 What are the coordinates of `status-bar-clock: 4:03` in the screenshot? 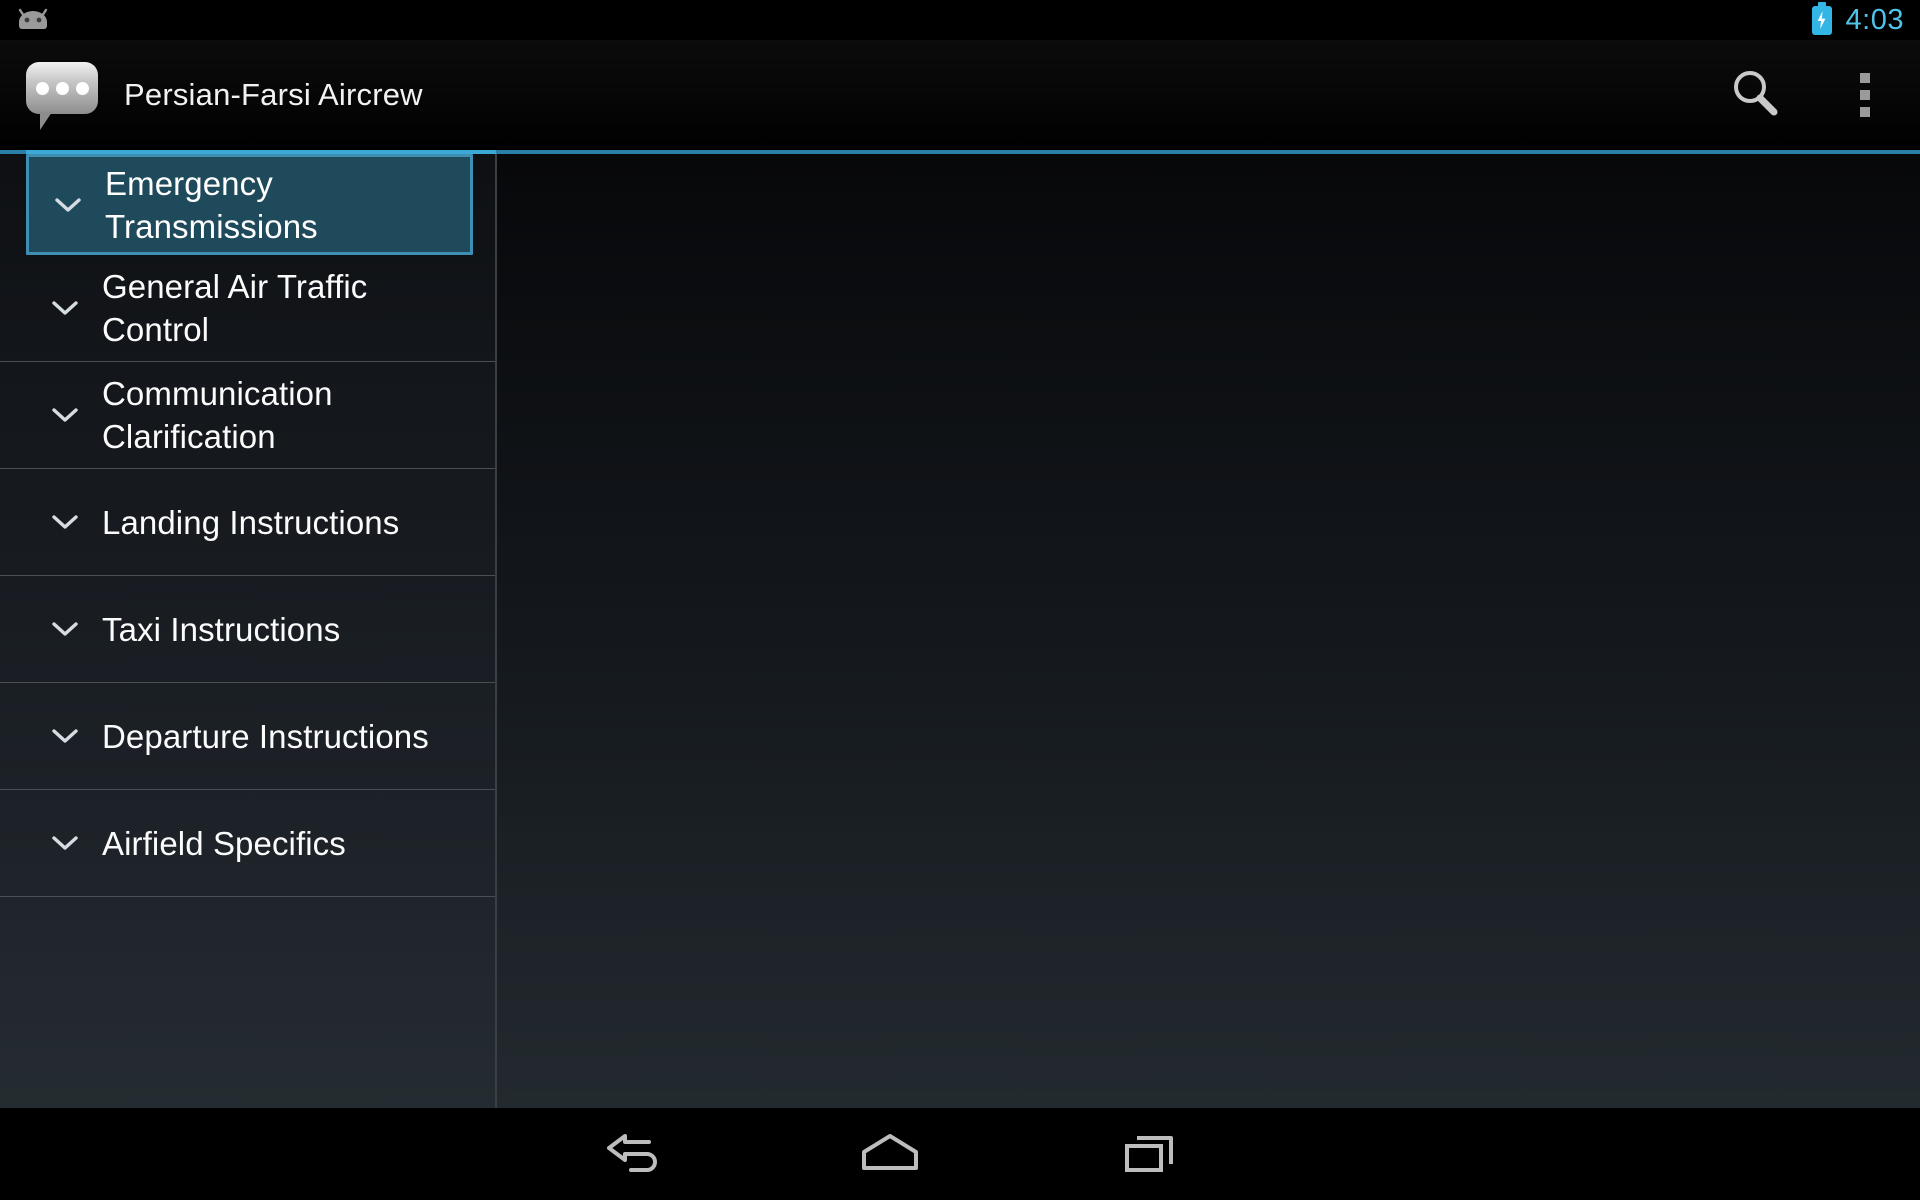 It's located at (1874, 20).